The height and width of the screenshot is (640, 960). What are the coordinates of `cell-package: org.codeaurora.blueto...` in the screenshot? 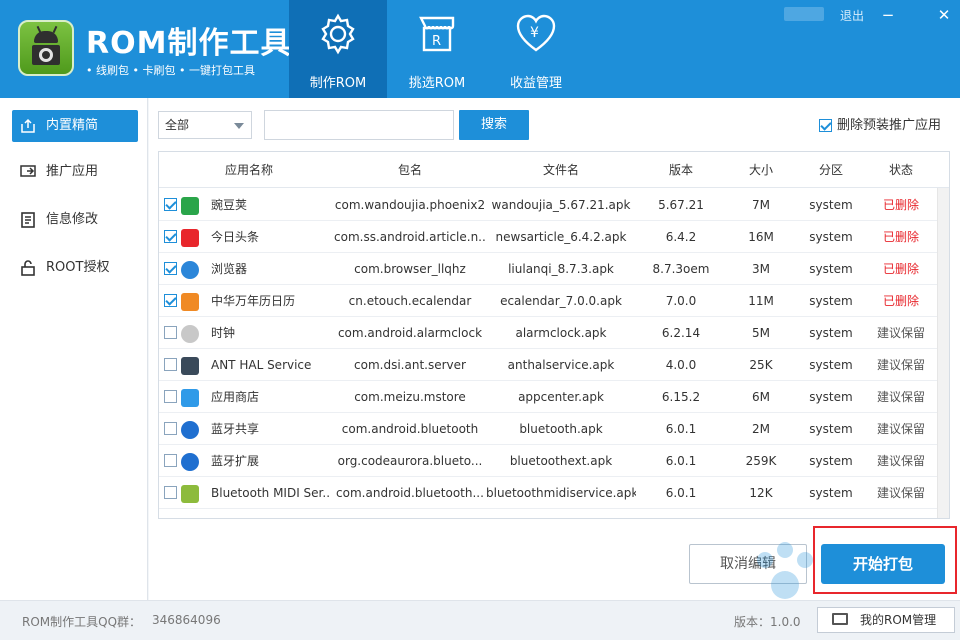 It's located at (410, 461).